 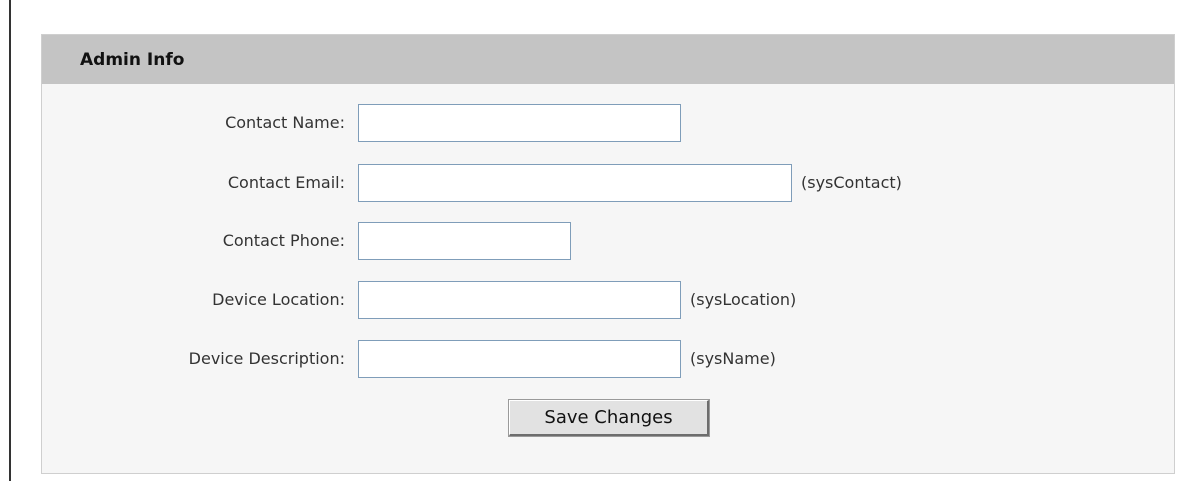 I want to click on left-divider, so click(x=10, y=240).